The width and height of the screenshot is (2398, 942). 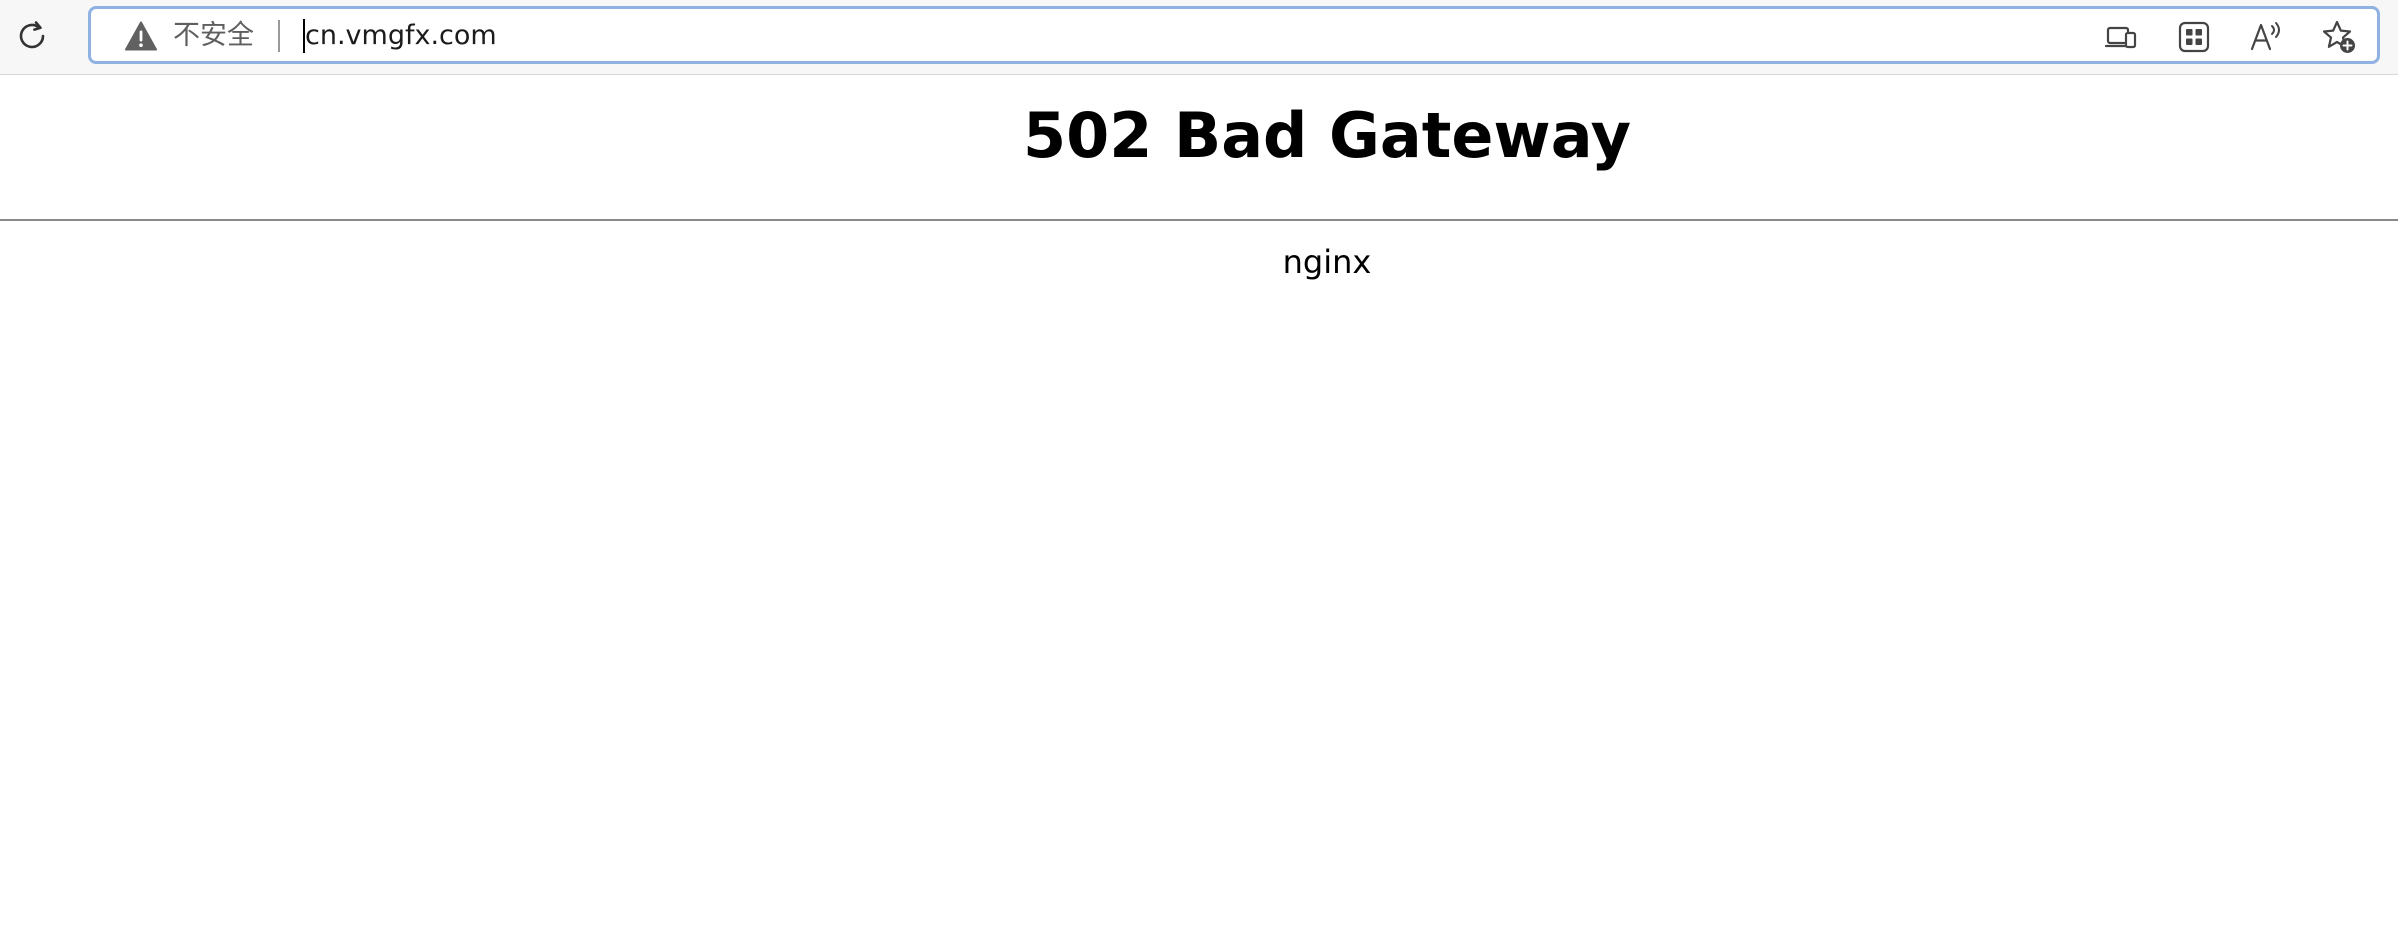 What do you see at coordinates (141, 36) in the screenshot?
I see `warning-icon` at bounding box center [141, 36].